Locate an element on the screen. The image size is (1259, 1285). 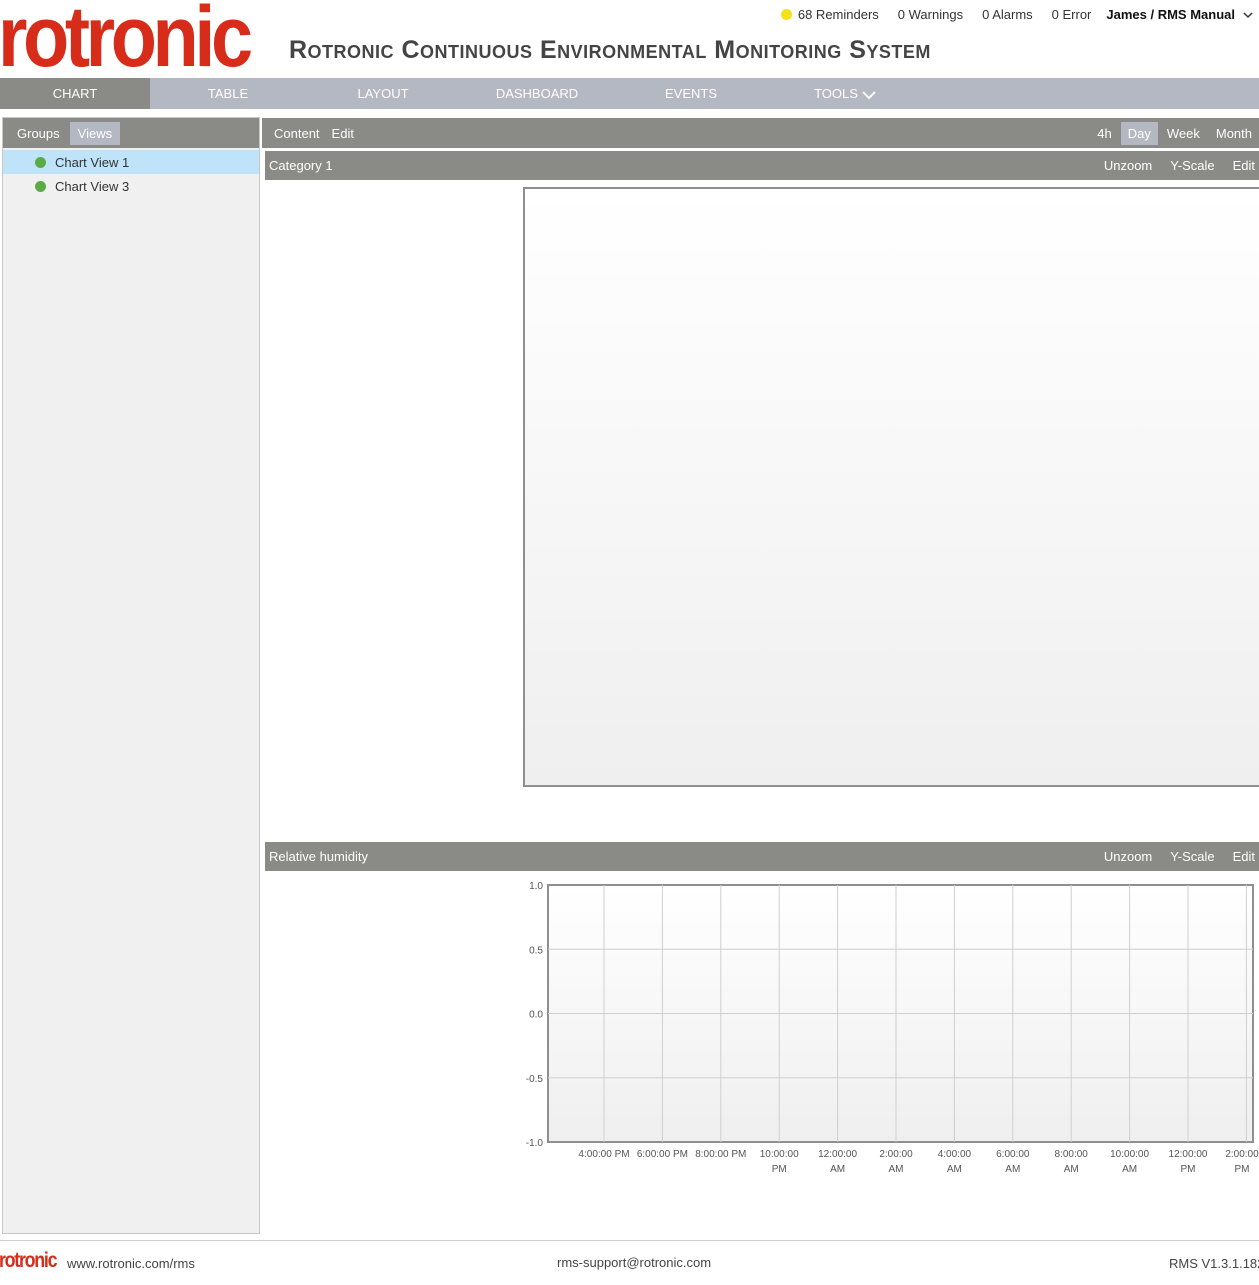
sidebar-tabs: Groups Views is located at coordinates (131, 133).